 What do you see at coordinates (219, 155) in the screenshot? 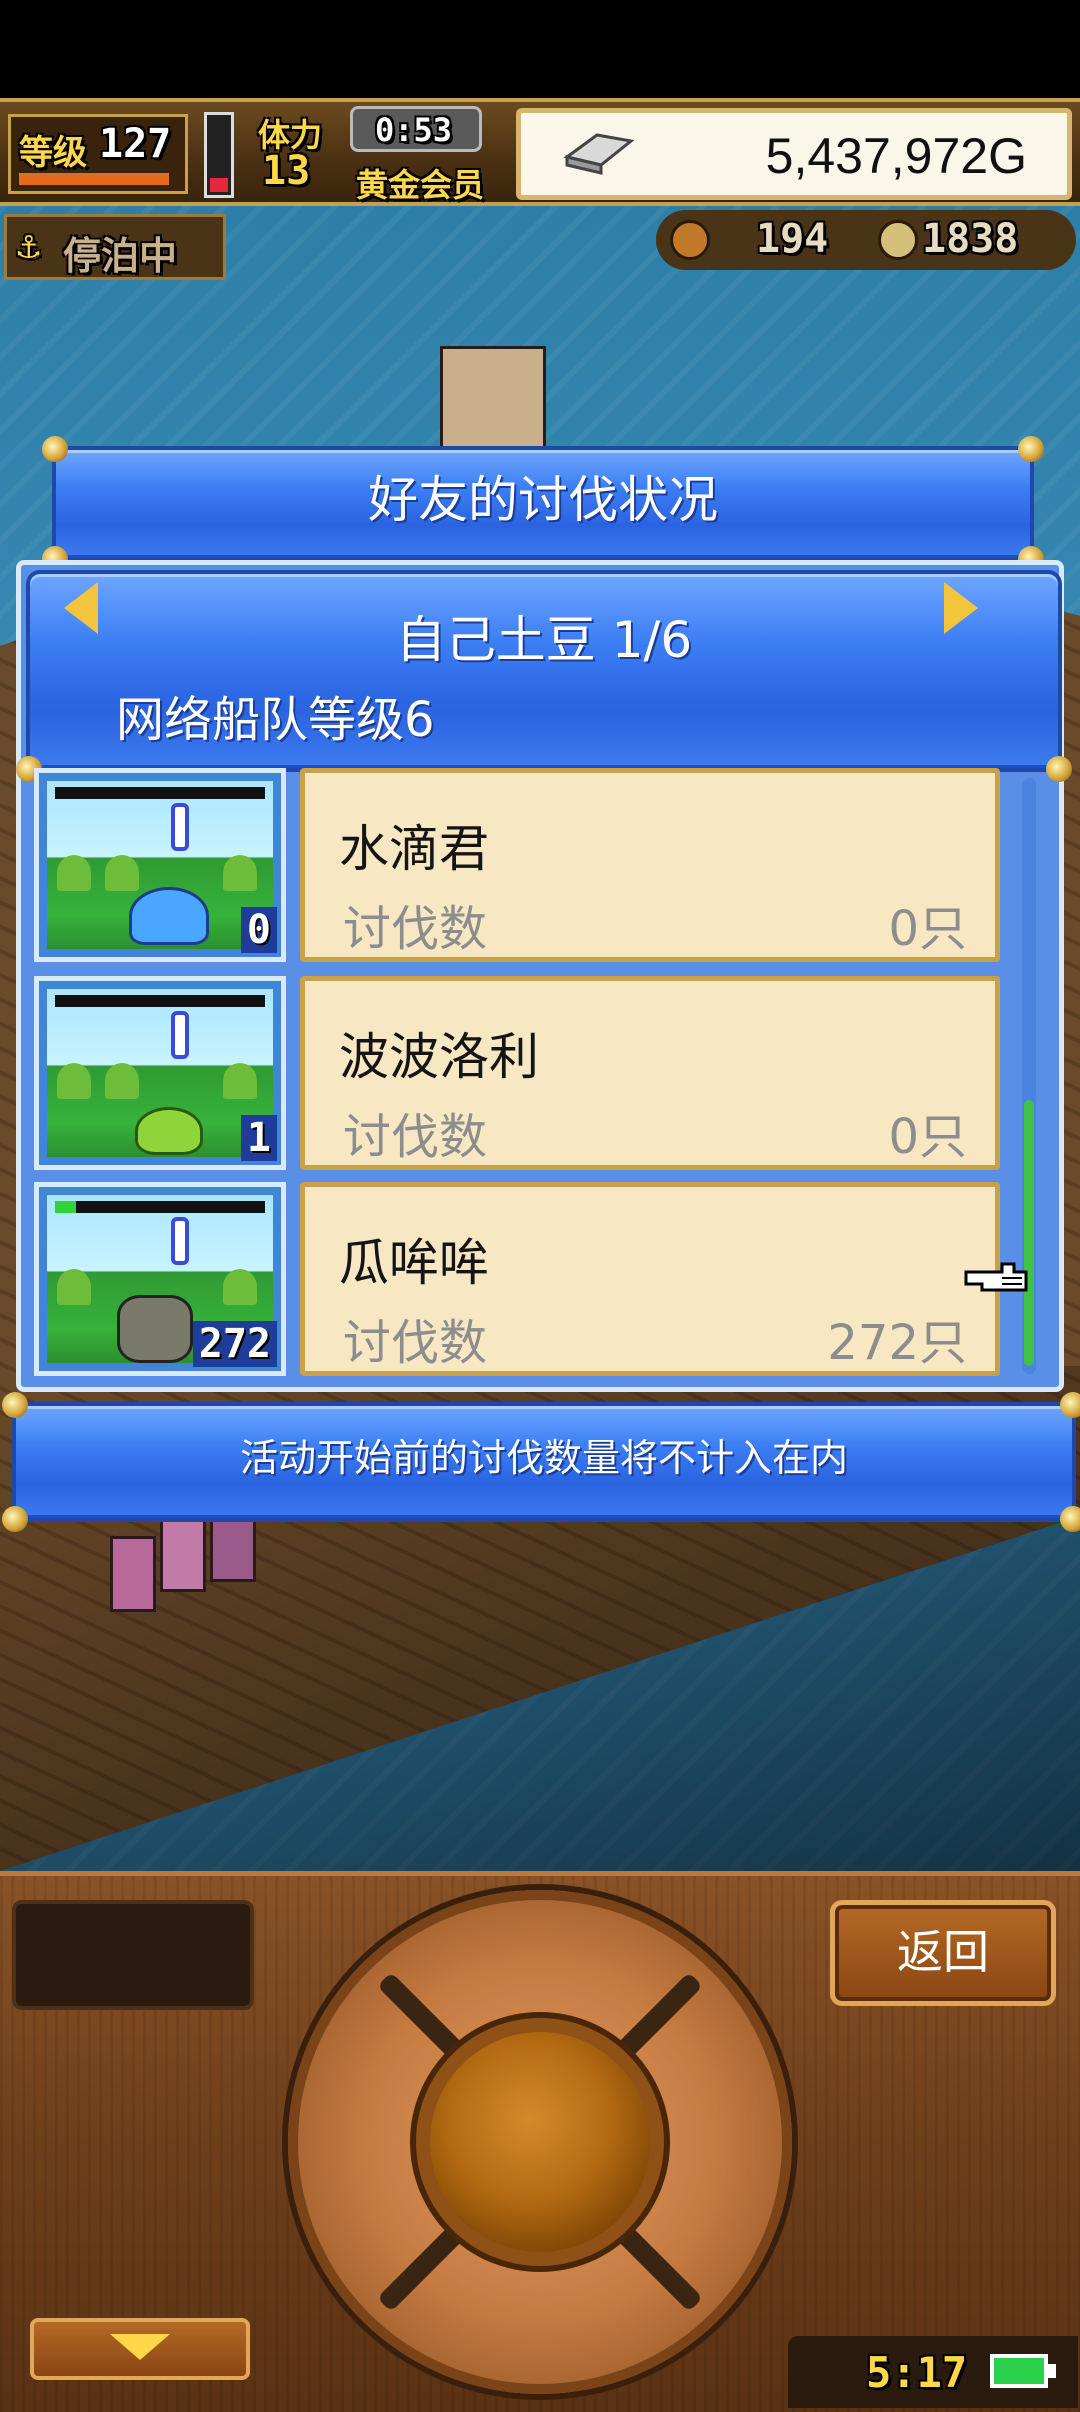
I see `stamina-gauge` at bounding box center [219, 155].